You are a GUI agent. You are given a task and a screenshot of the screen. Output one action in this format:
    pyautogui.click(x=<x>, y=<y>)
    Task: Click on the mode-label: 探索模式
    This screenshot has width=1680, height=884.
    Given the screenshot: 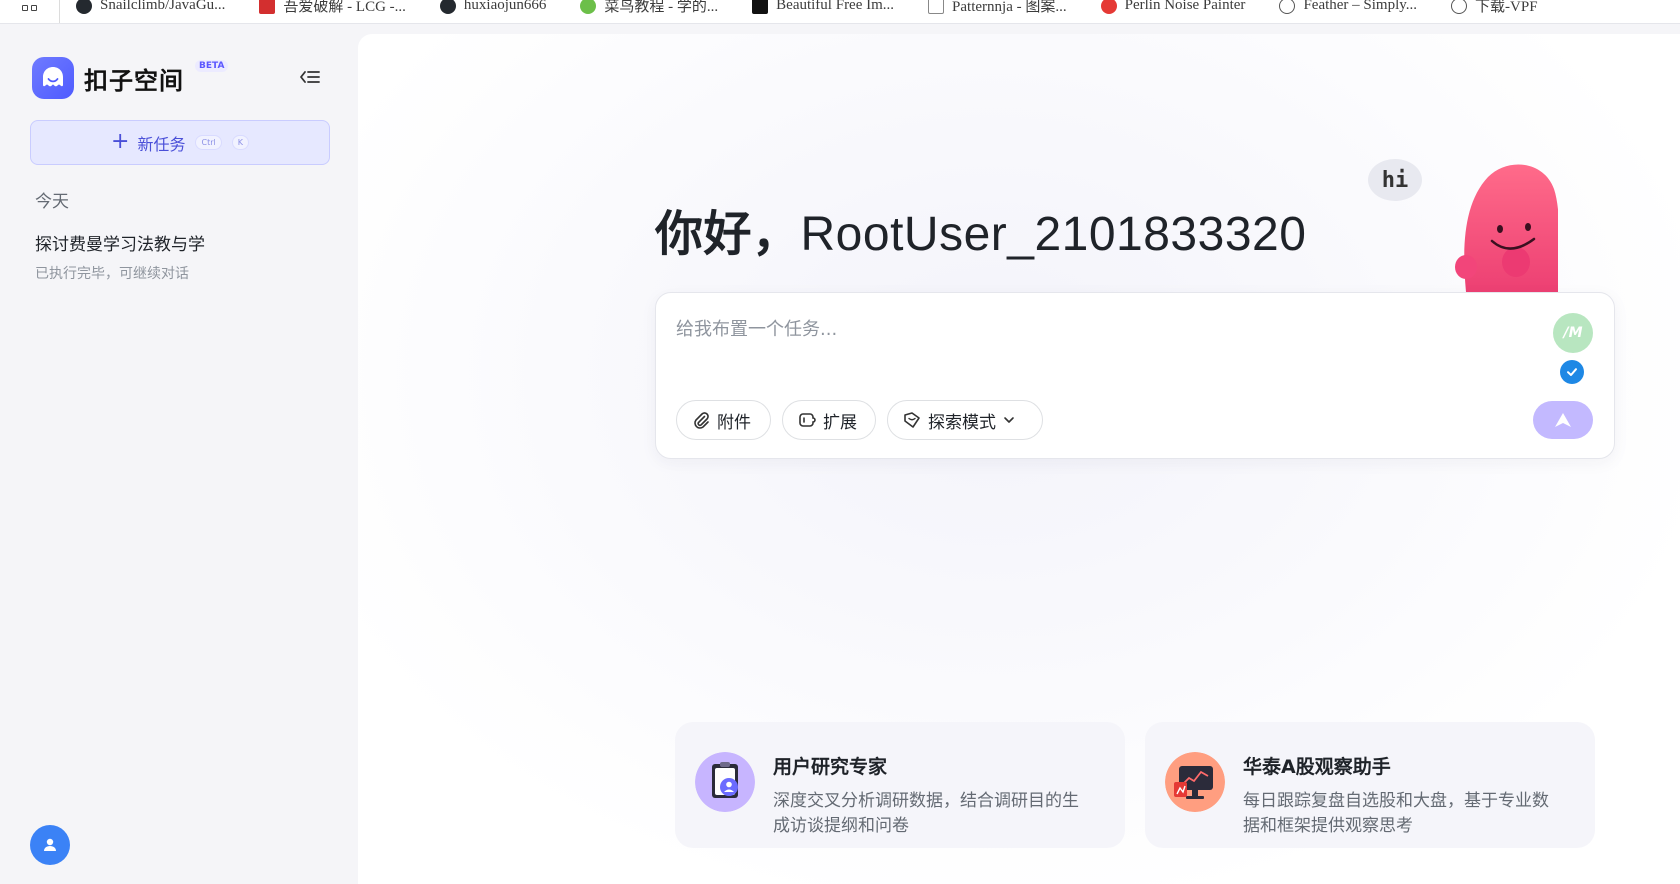 What is the action you would take?
    pyautogui.click(x=962, y=422)
    